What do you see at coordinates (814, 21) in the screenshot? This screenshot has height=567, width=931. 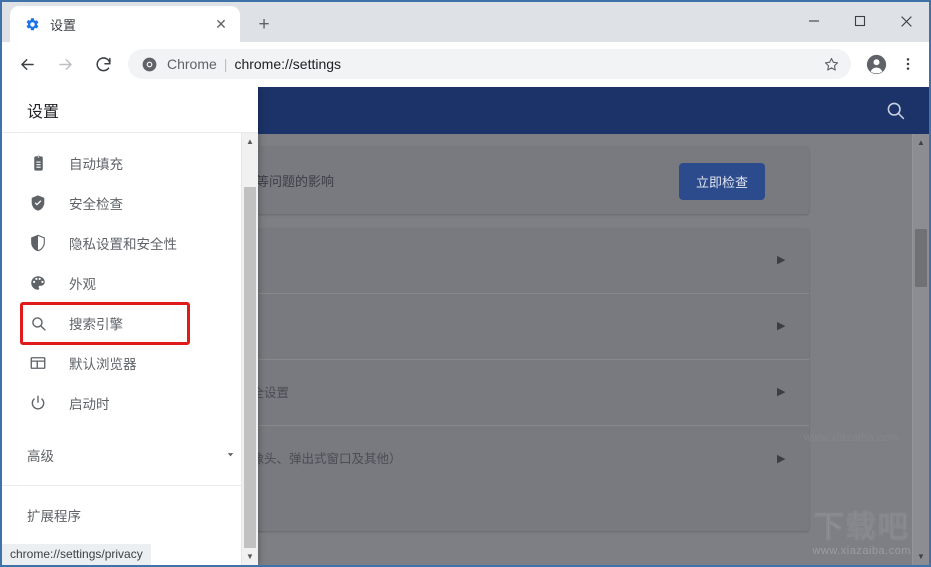 I see `minimize-button` at bounding box center [814, 21].